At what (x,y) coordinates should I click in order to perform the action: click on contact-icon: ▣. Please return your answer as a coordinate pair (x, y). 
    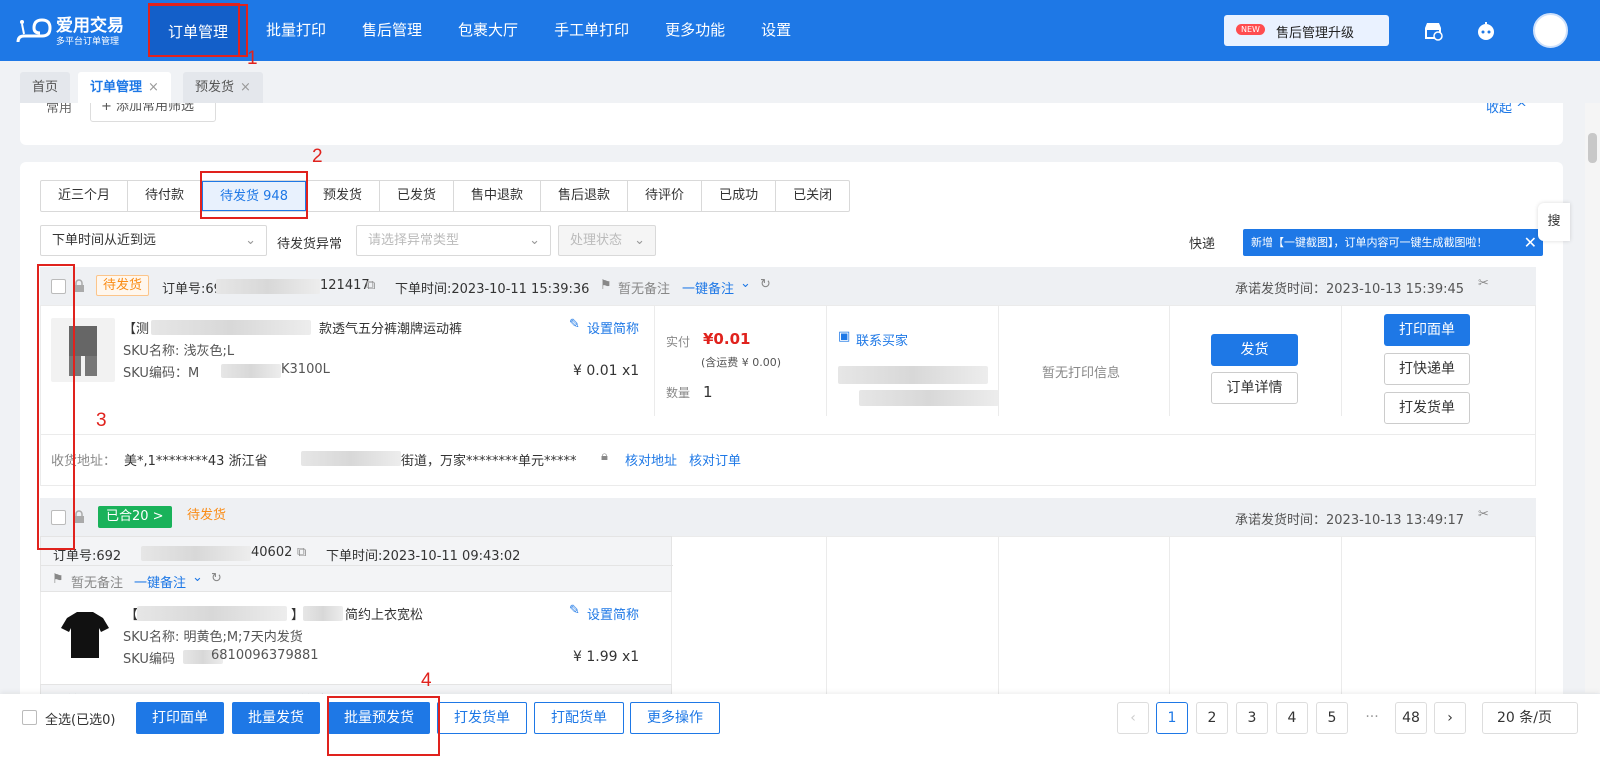
    Looking at the image, I should click on (844, 336).